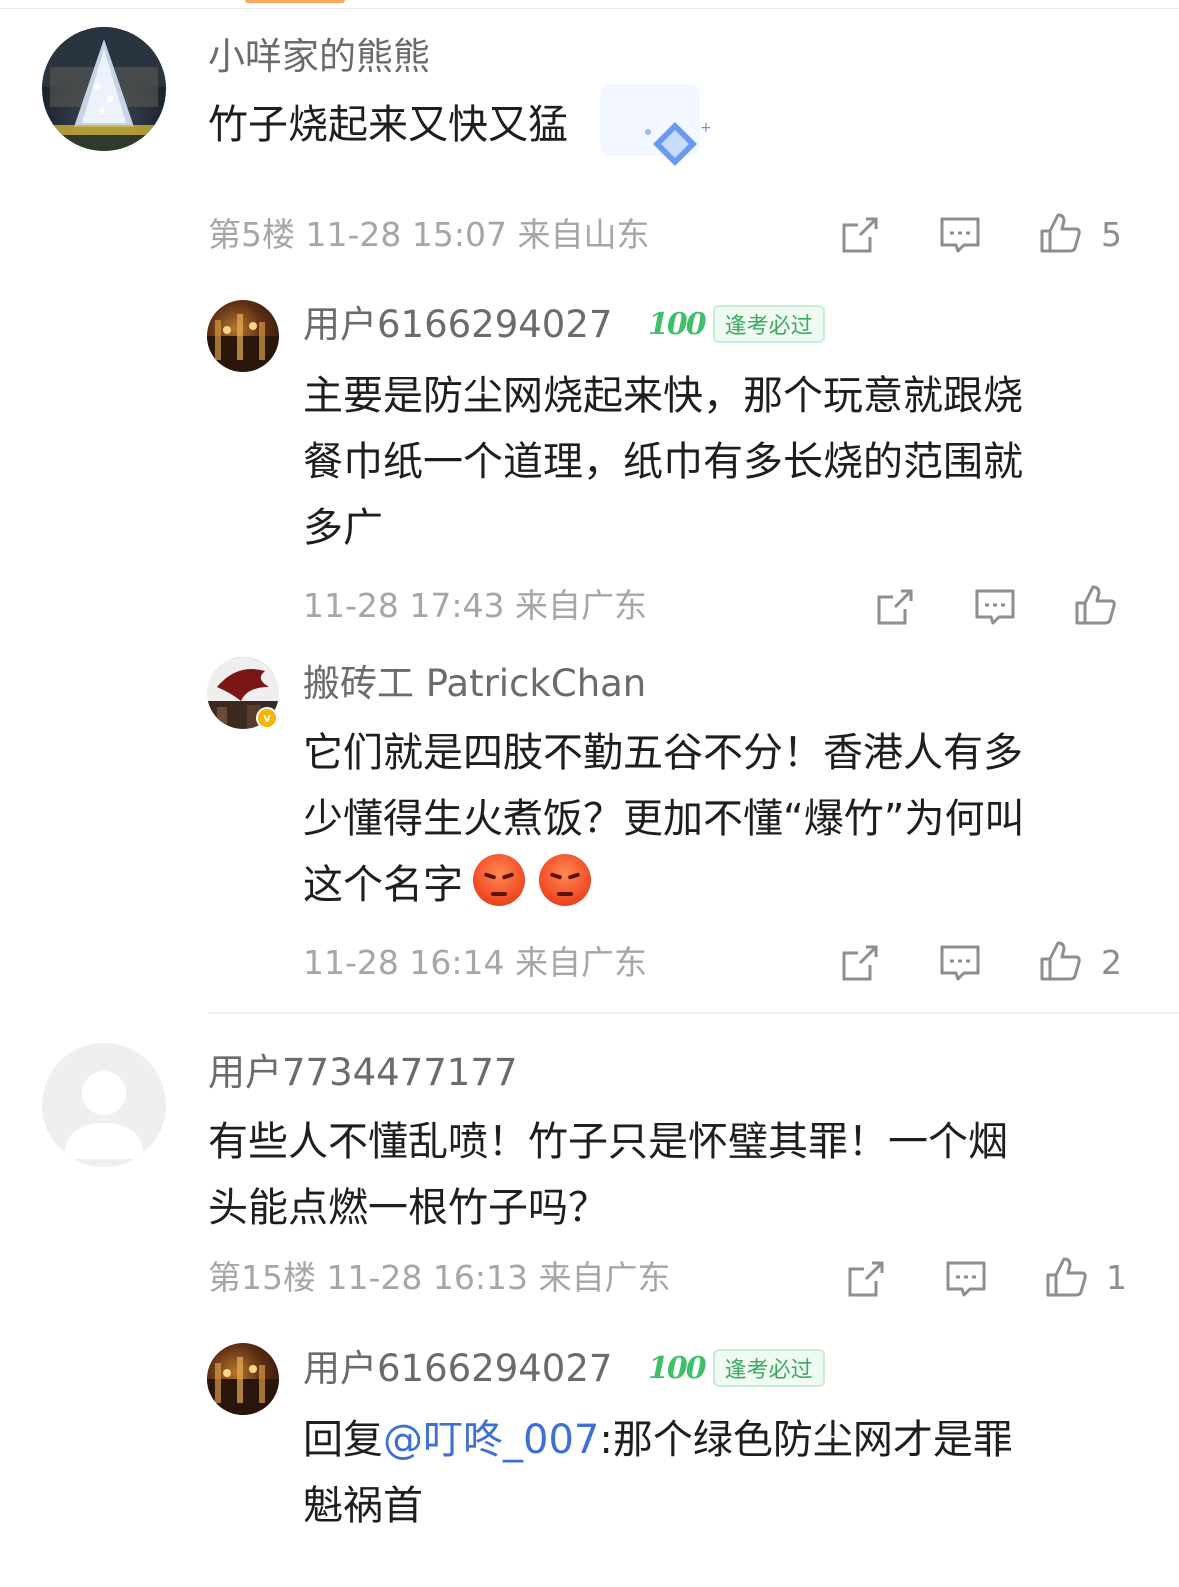 The width and height of the screenshot is (1179, 1587). Describe the element at coordinates (363, 1506) in the screenshot. I see `reply-text-line: 魁祸首` at that location.